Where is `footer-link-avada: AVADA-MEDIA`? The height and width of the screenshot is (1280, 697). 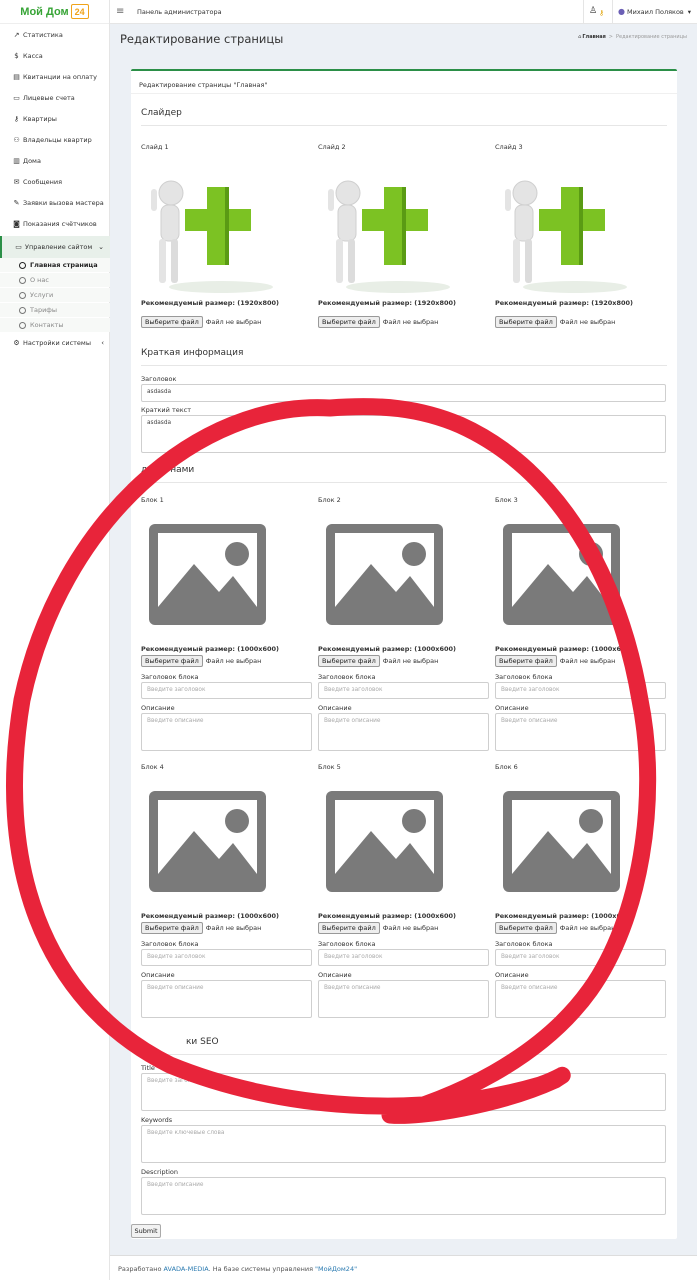
footer-link-avada: AVADA-MEDIA is located at coordinates (186, 1269).